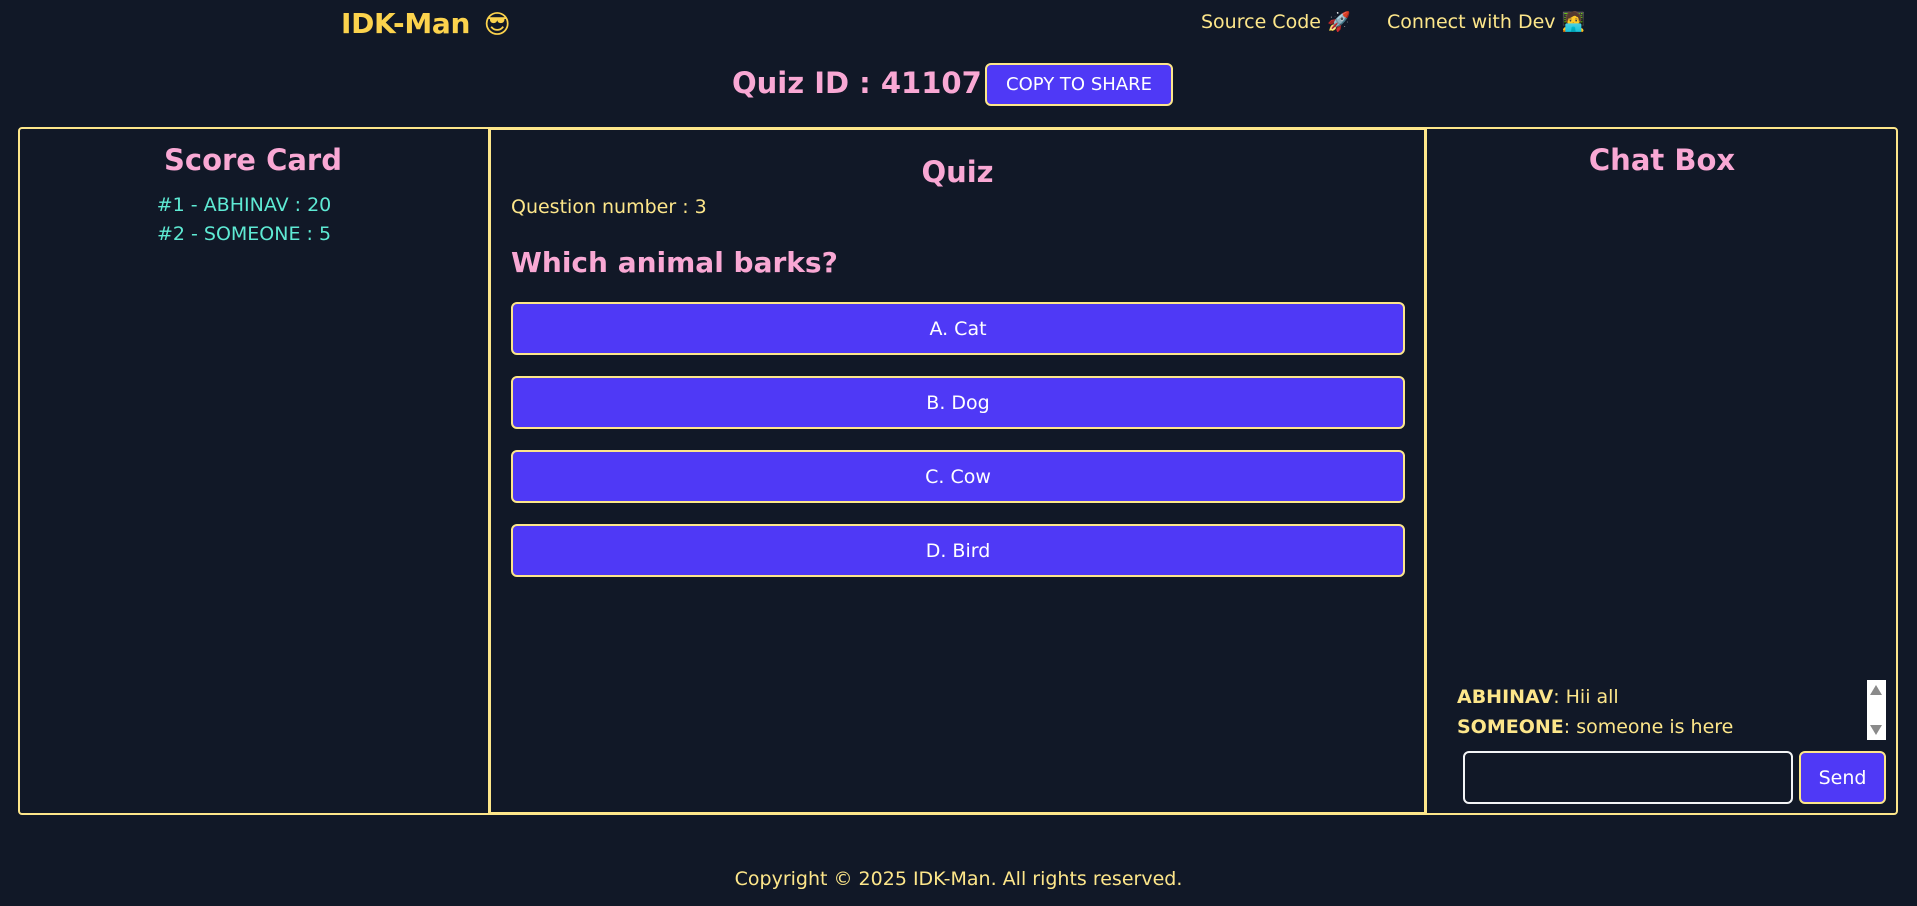  What do you see at coordinates (1672, 697) in the screenshot?
I see `chat-message: ABHINAV: Hii all` at bounding box center [1672, 697].